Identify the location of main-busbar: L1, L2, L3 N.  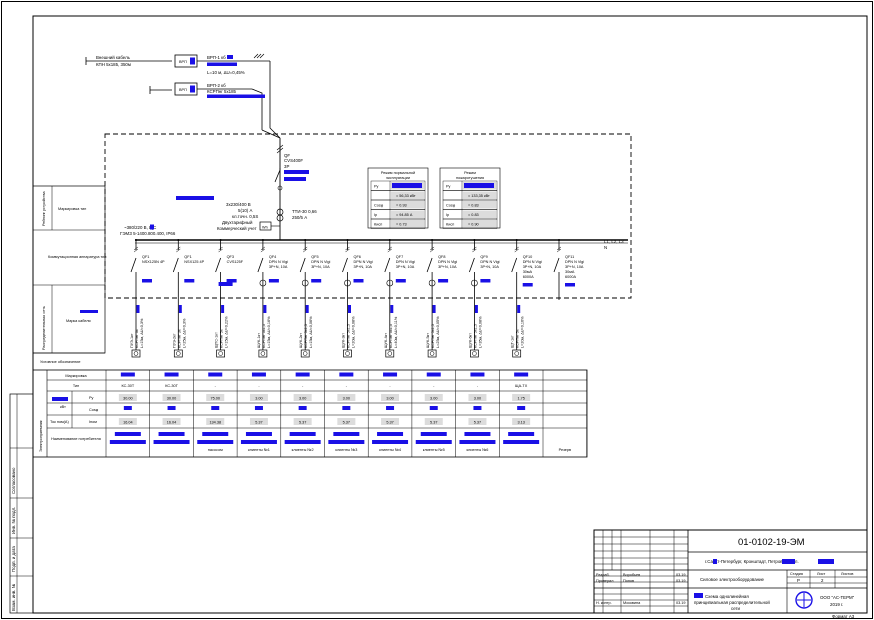
(381, 244).